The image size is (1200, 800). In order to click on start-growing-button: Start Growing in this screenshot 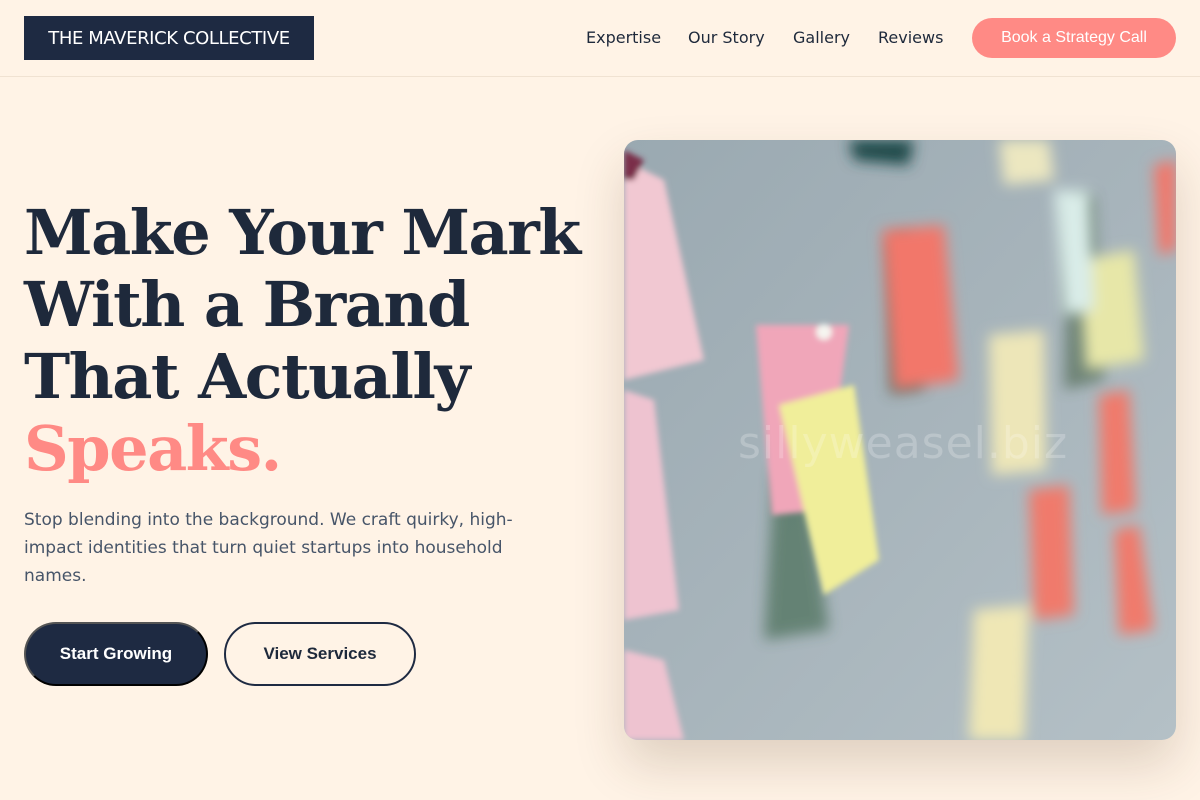, I will do `click(116, 654)`.